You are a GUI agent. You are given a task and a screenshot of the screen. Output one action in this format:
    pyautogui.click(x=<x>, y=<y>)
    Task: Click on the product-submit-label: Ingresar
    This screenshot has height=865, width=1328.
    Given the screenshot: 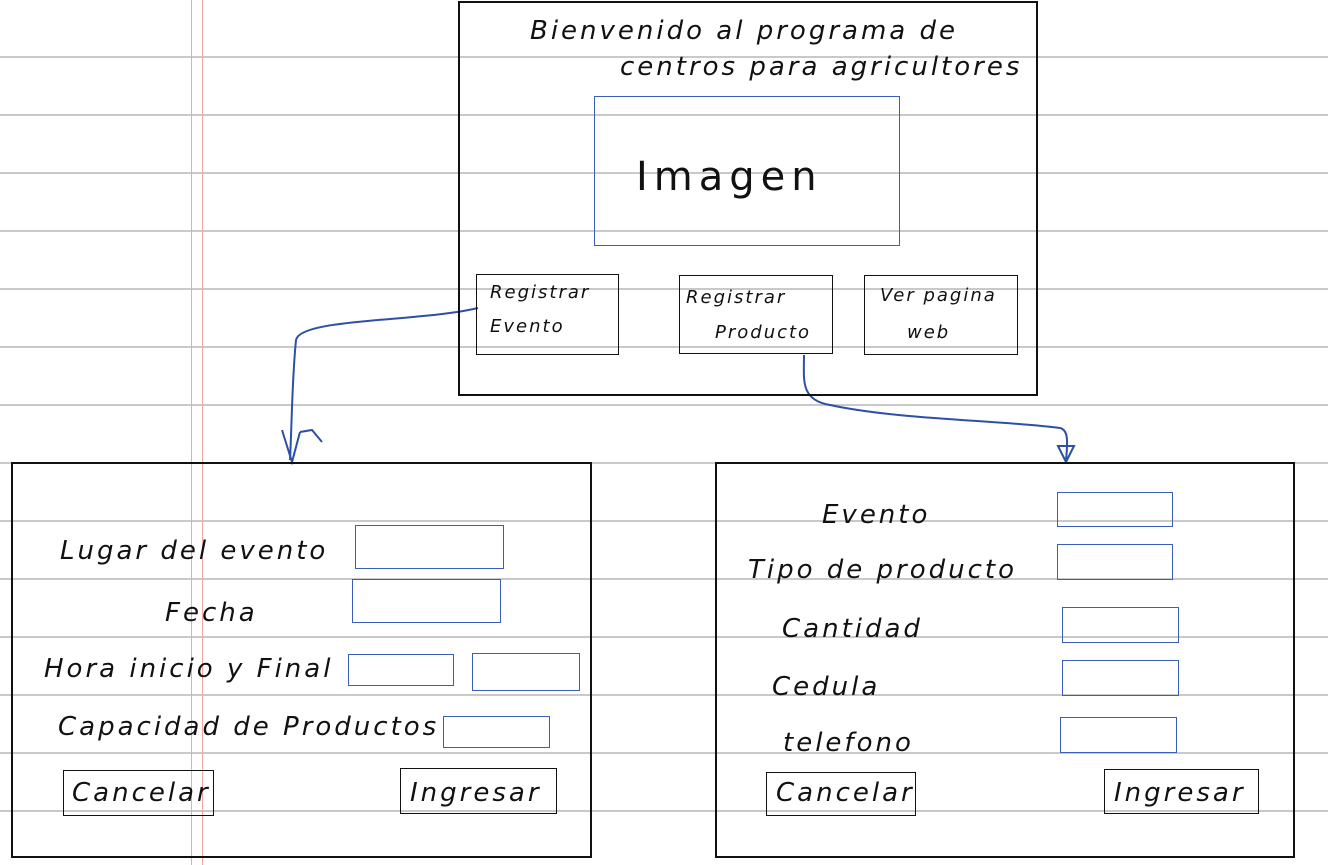 What is the action you would take?
    pyautogui.click(x=1180, y=793)
    